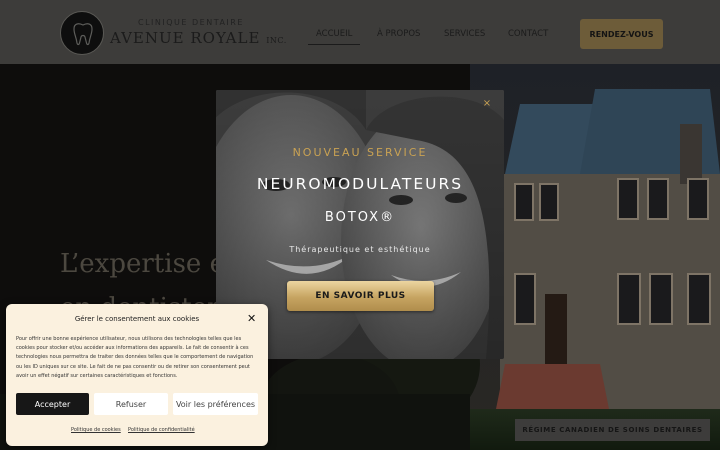 The width and height of the screenshot is (720, 450). I want to click on cookie-close-icon: ✕, so click(251, 318).